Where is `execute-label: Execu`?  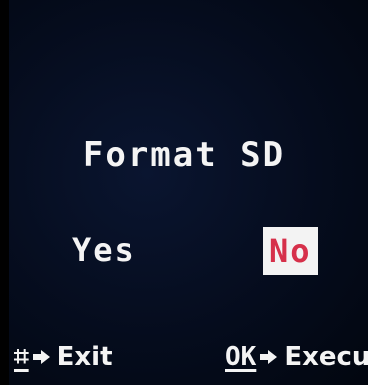
execute-label: Execu is located at coordinates (326, 357).